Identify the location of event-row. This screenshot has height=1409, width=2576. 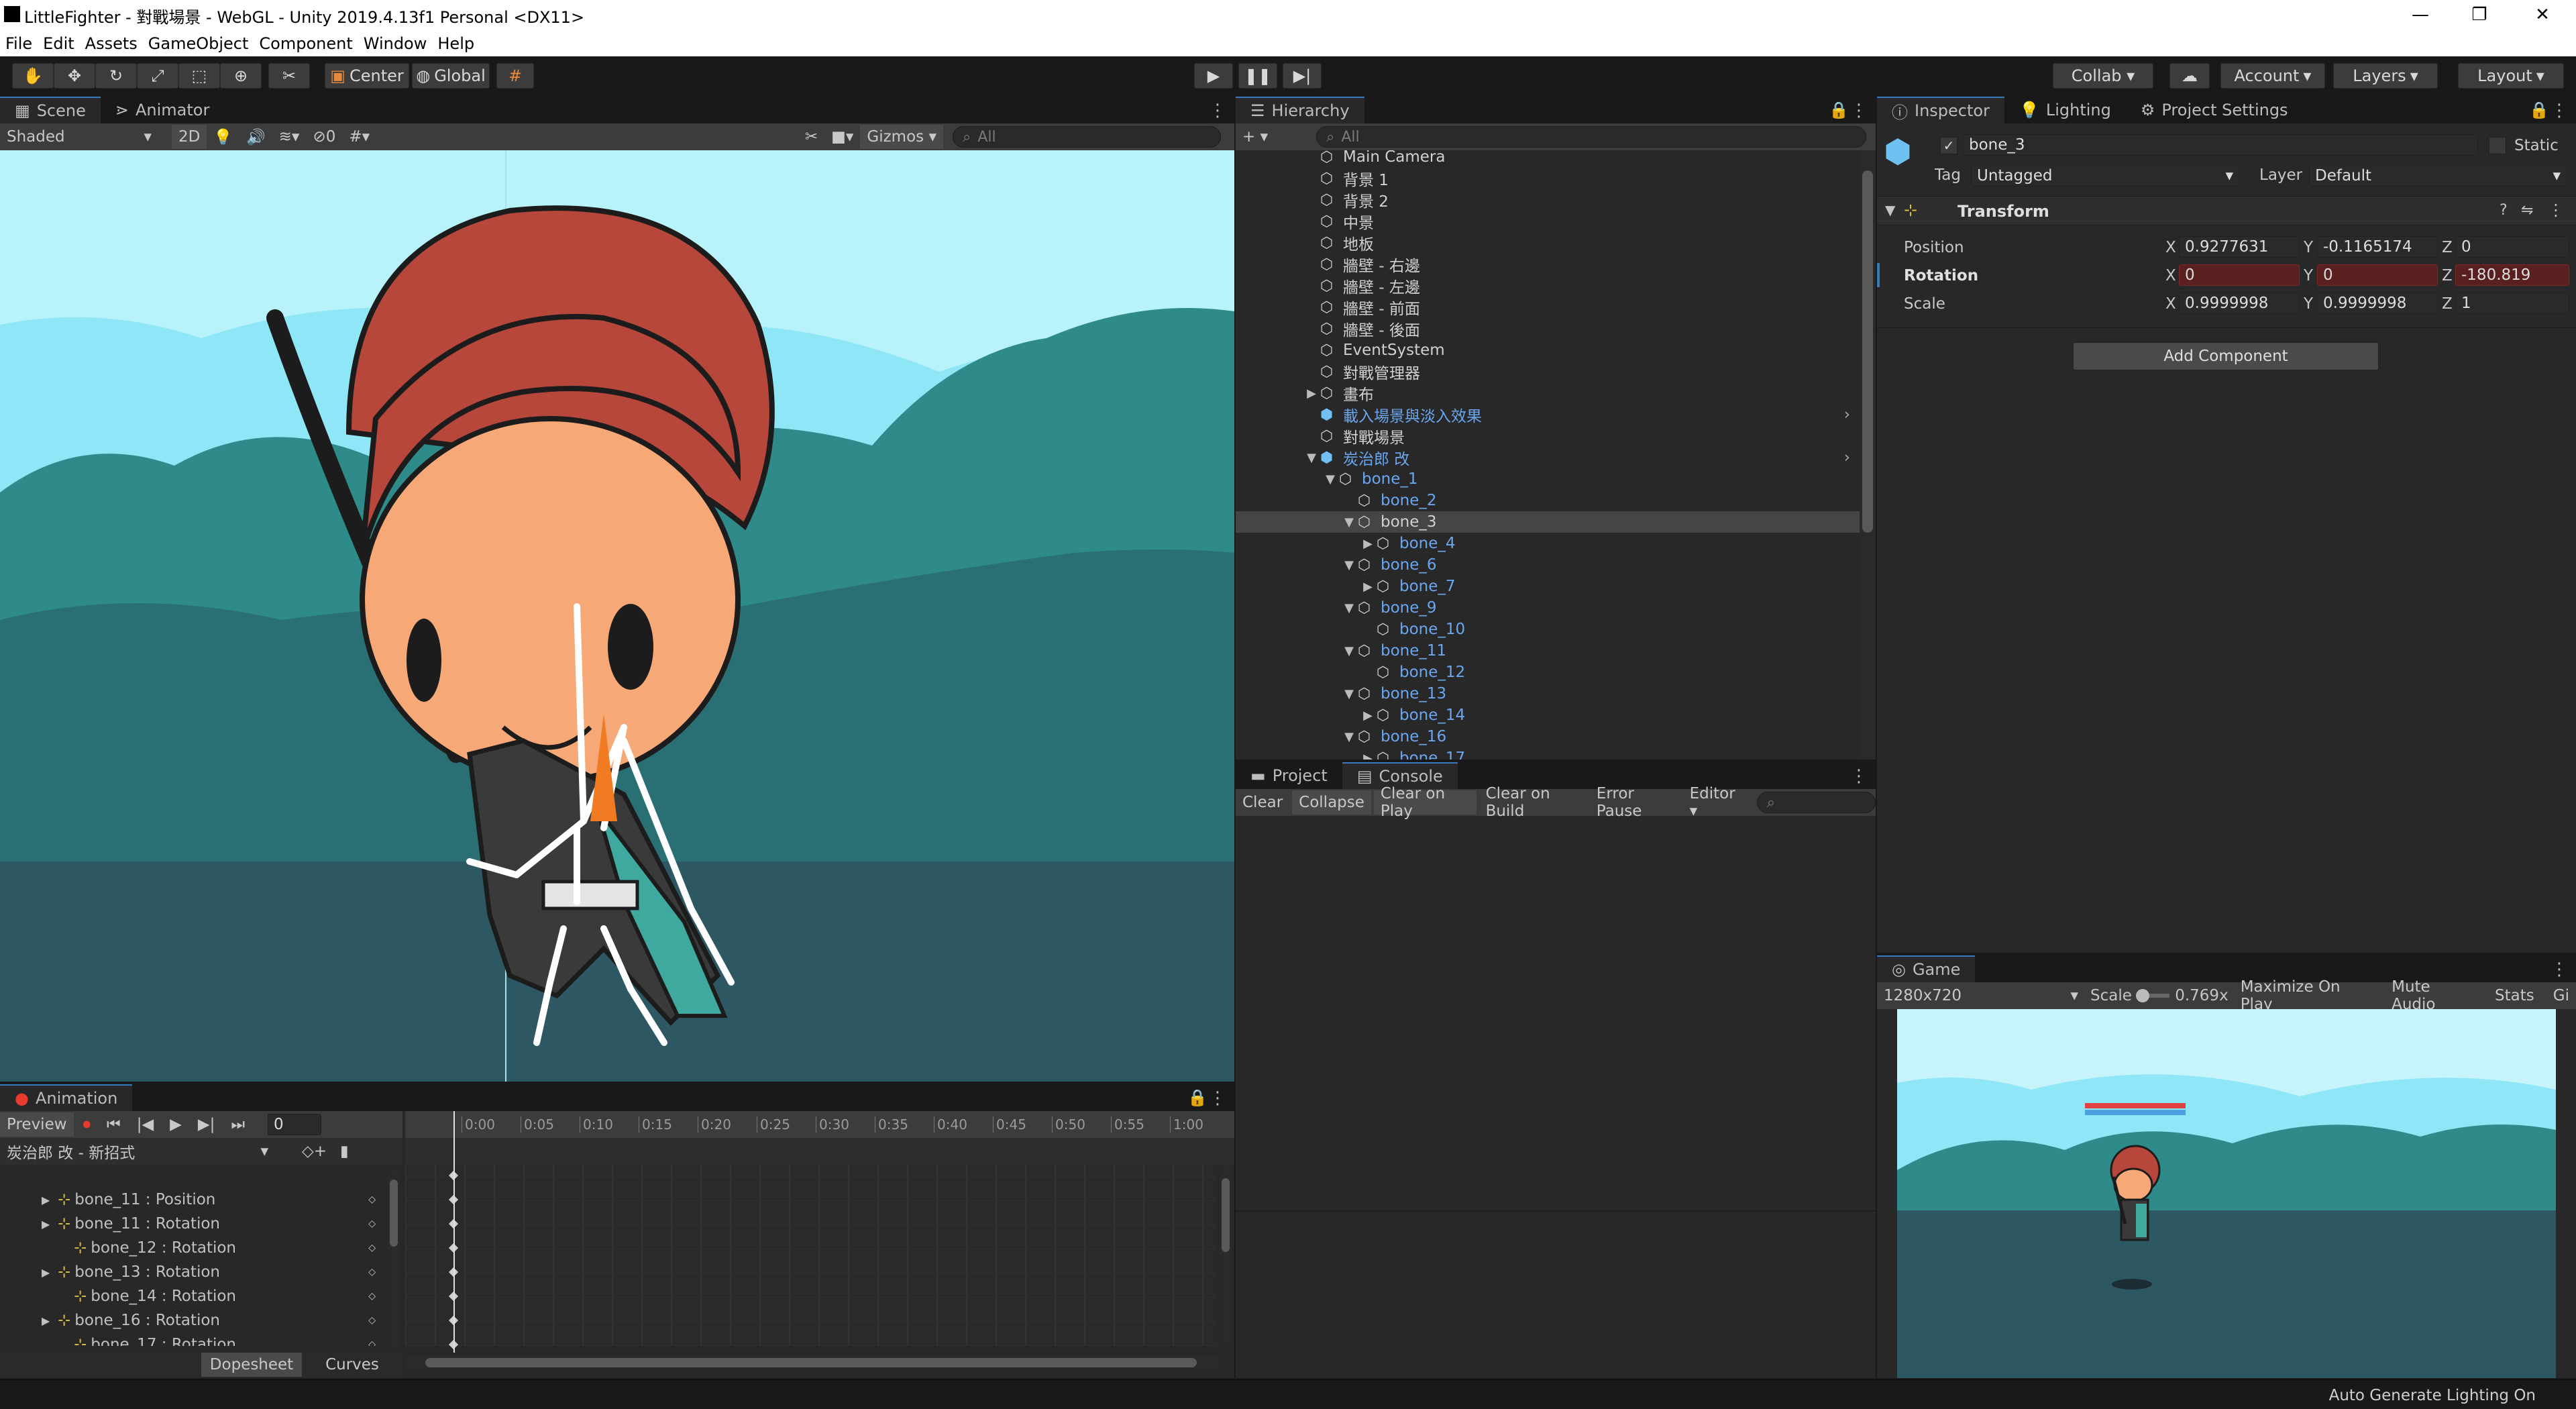
(819, 1151).